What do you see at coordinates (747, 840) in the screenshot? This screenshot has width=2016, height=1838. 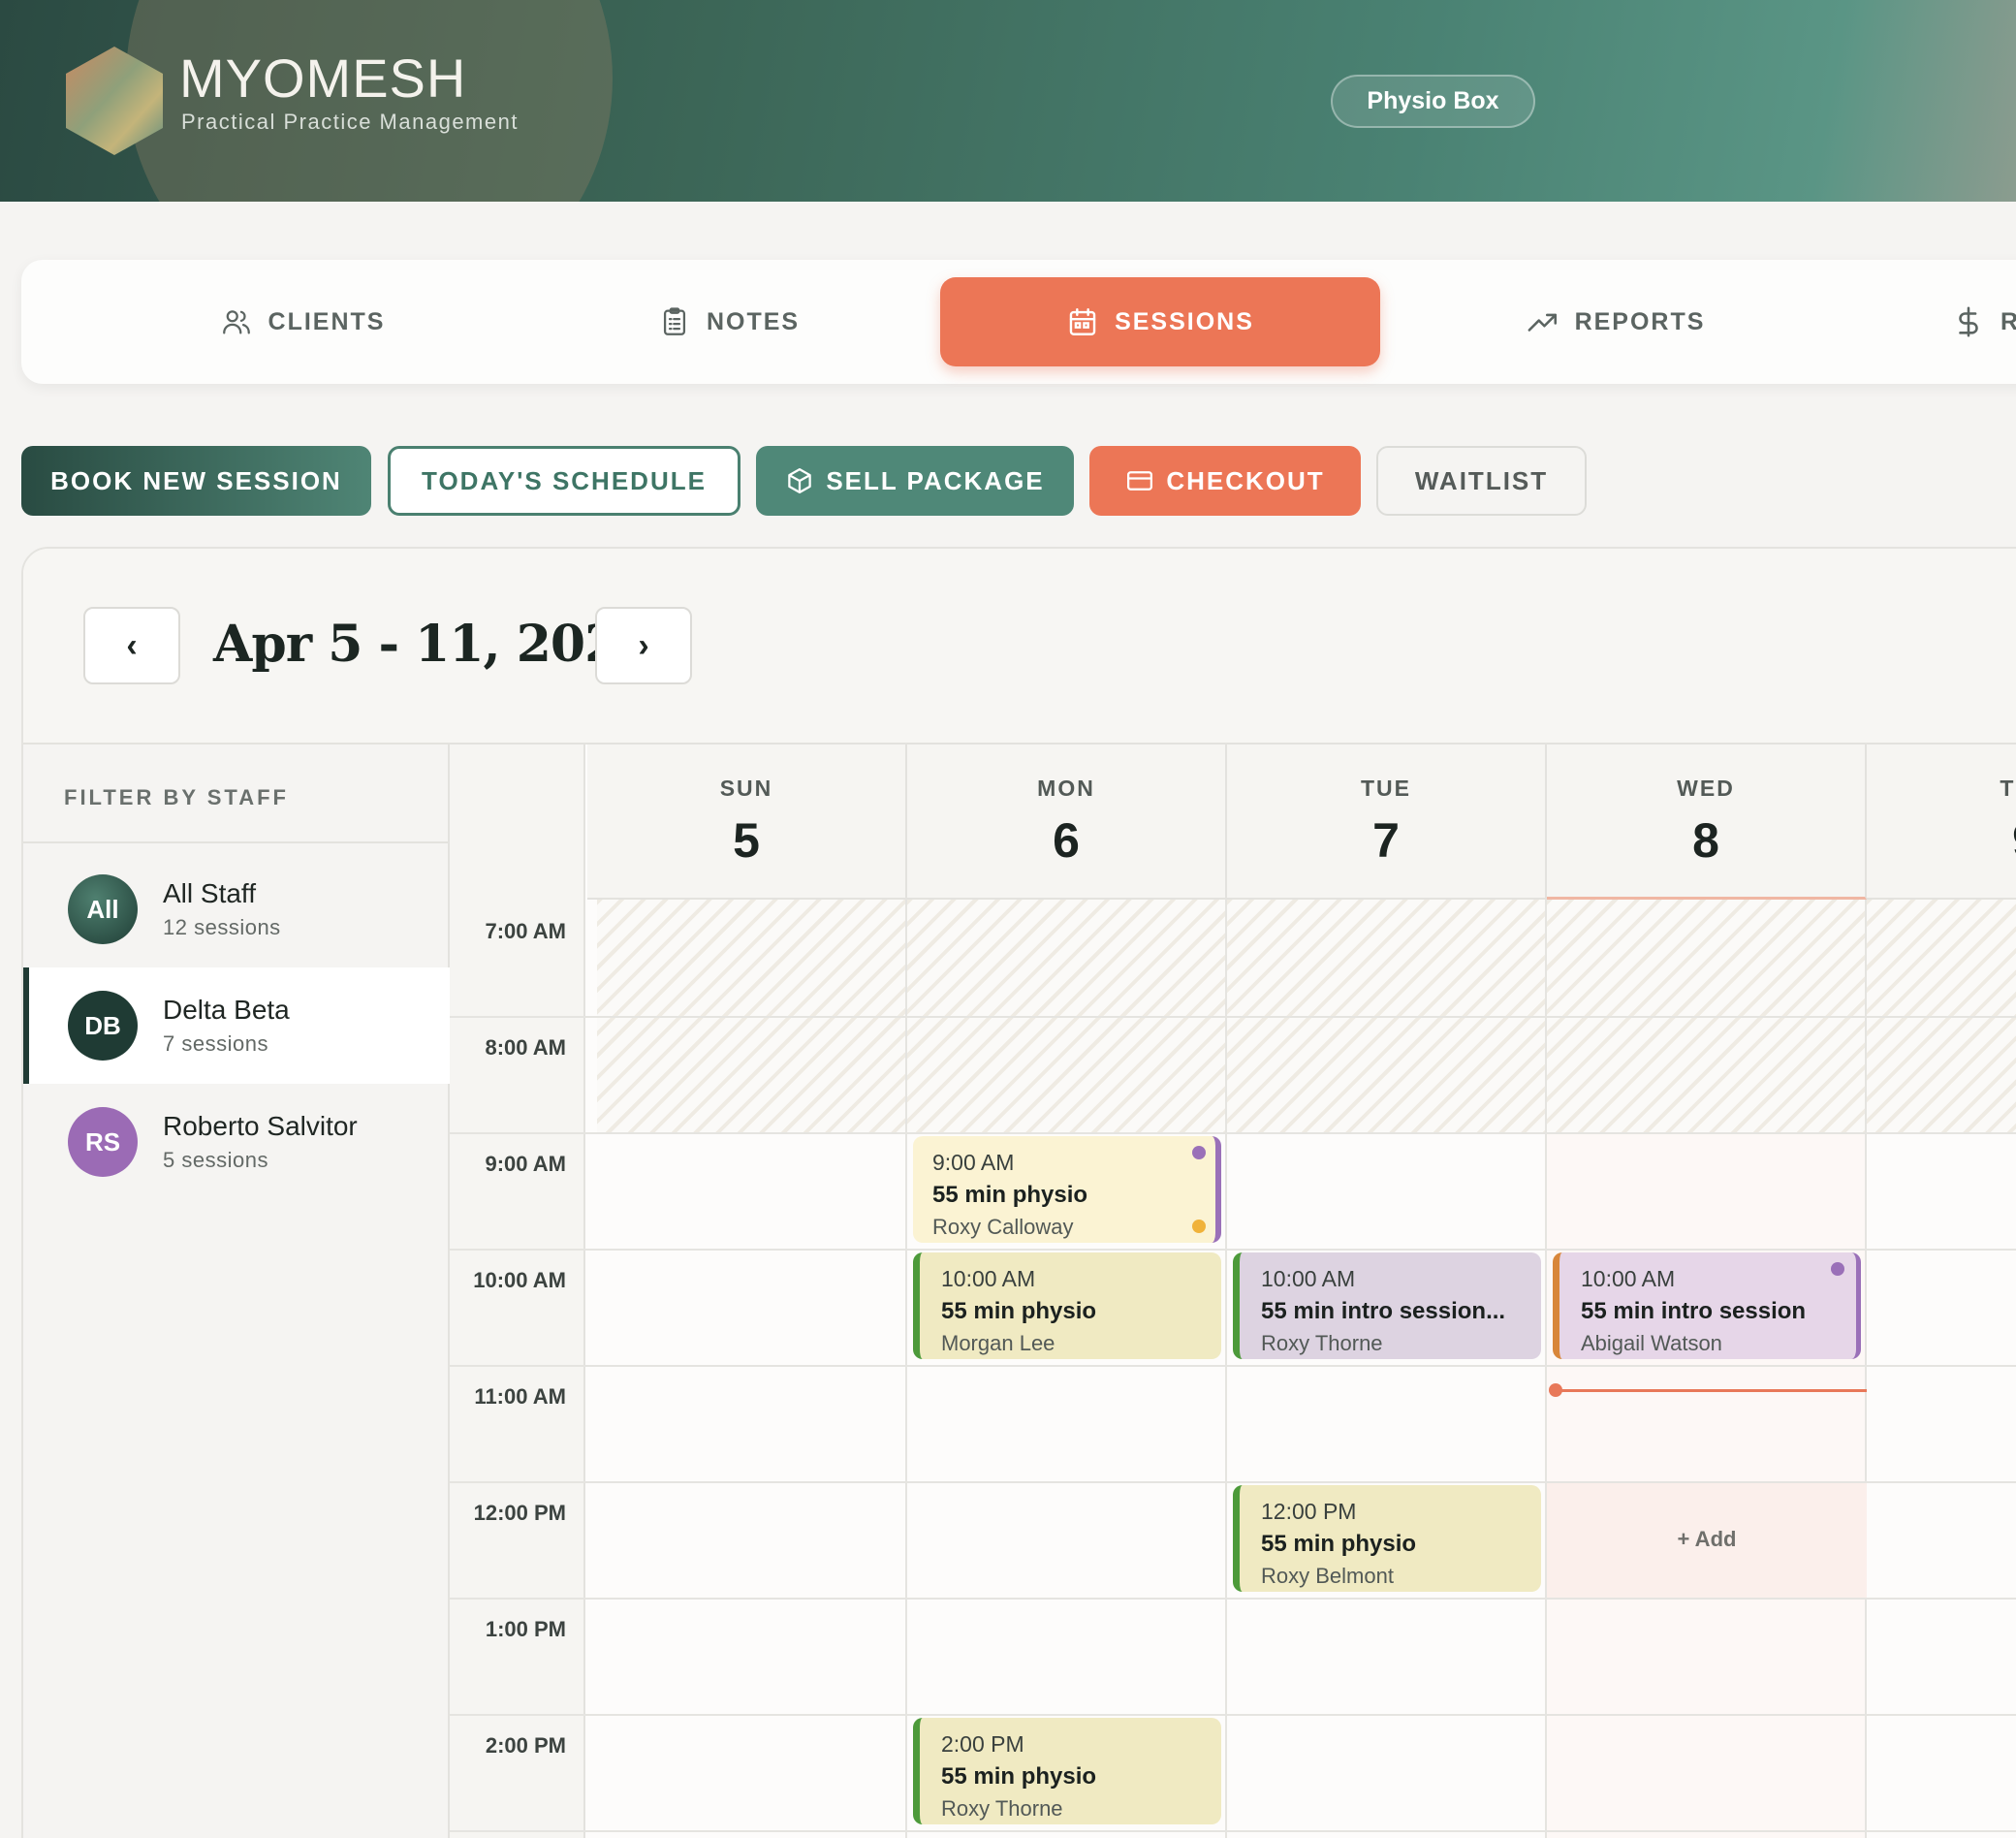 I see `day-number: 5` at bounding box center [747, 840].